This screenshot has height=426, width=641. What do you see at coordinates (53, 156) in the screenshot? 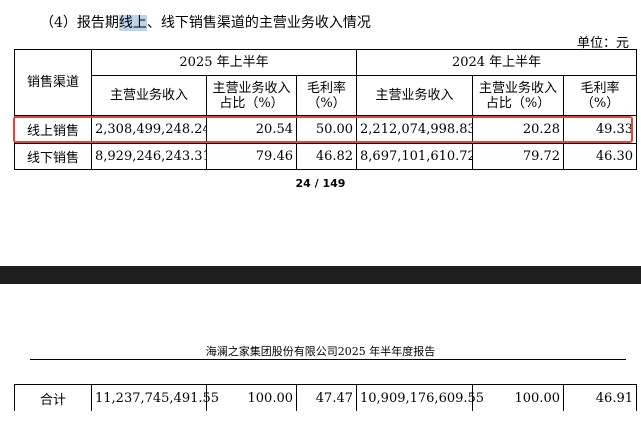
I see `channel-cell: 线下销售` at bounding box center [53, 156].